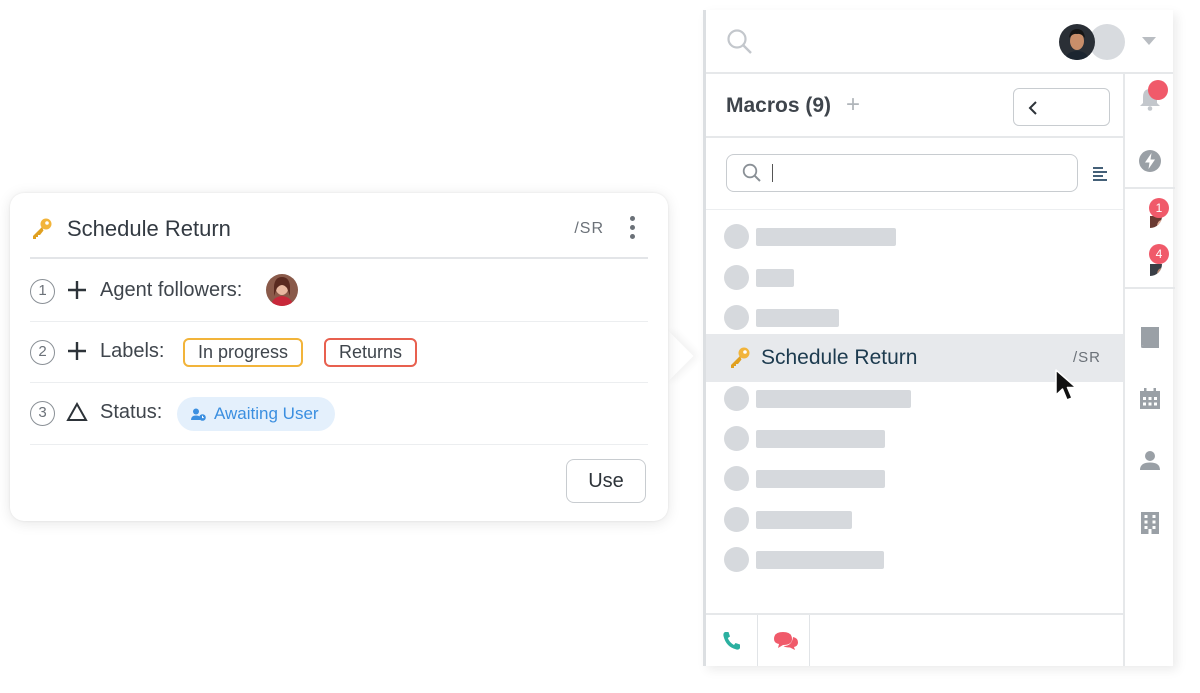 This screenshot has height=693, width=1200. I want to click on action-label: Status:, so click(131, 412).